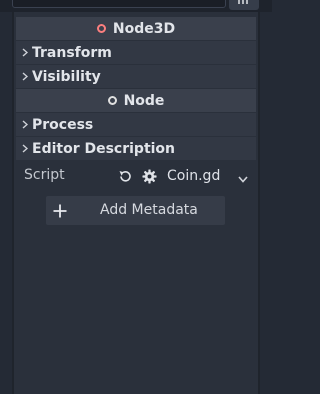 The height and width of the screenshot is (394, 320). What do you see at coordinates (44, 175) in the screenshot?
I see `script-property-label: Script` at bounding box center [44, 175].